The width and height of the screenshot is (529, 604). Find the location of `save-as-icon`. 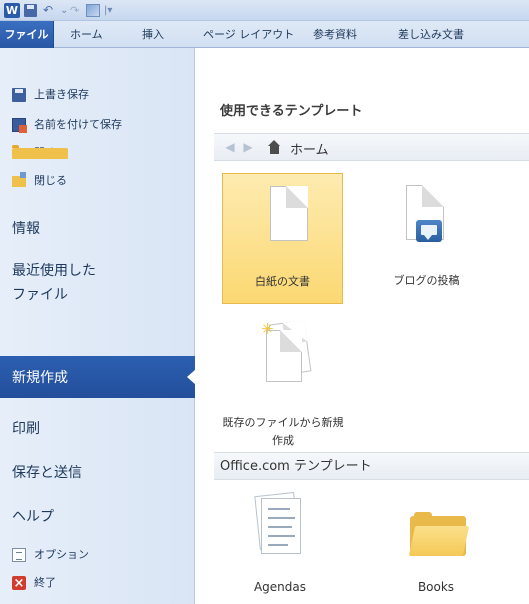

save-as-icon is located at coordinates (19, 125).